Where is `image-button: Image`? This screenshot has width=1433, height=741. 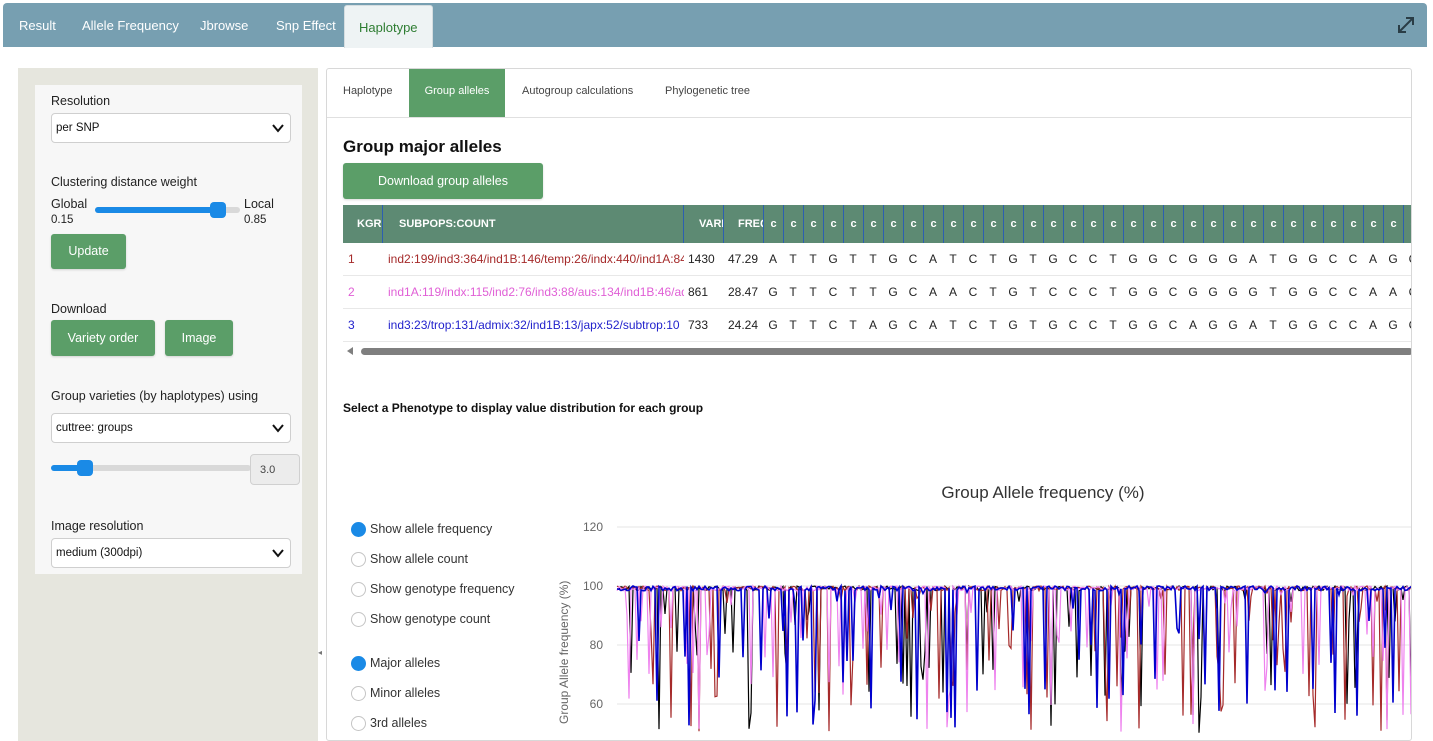 image-button: Image is located at coordinates (199, 338).